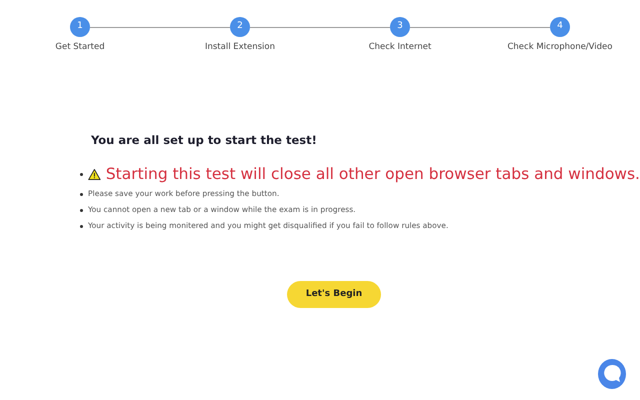 The image size is (640, 400). I want to click on step-number: 4, so click(560, 27).